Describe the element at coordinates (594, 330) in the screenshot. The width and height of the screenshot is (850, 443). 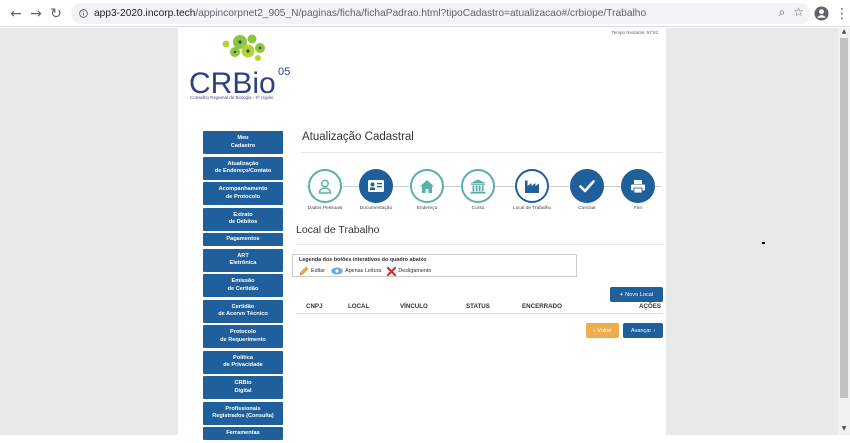
I see `chevron-left-icon: ‹` at that location.